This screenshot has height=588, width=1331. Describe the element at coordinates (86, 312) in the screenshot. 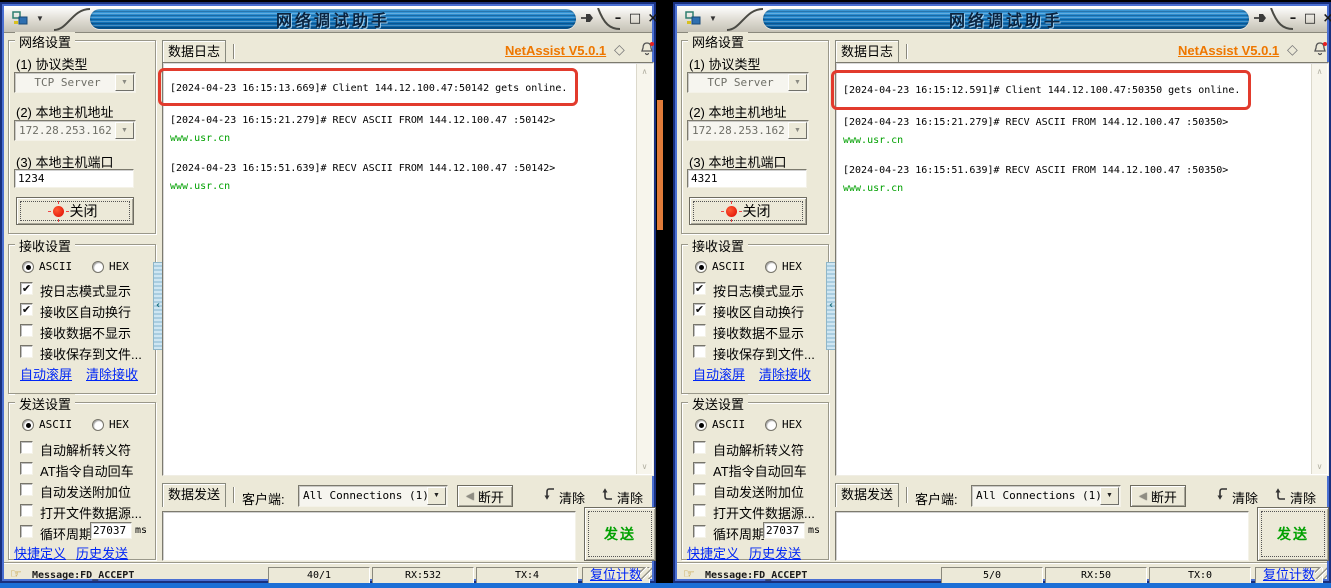

I see `auto-wrap-label: 接收区自动换行` at that location.